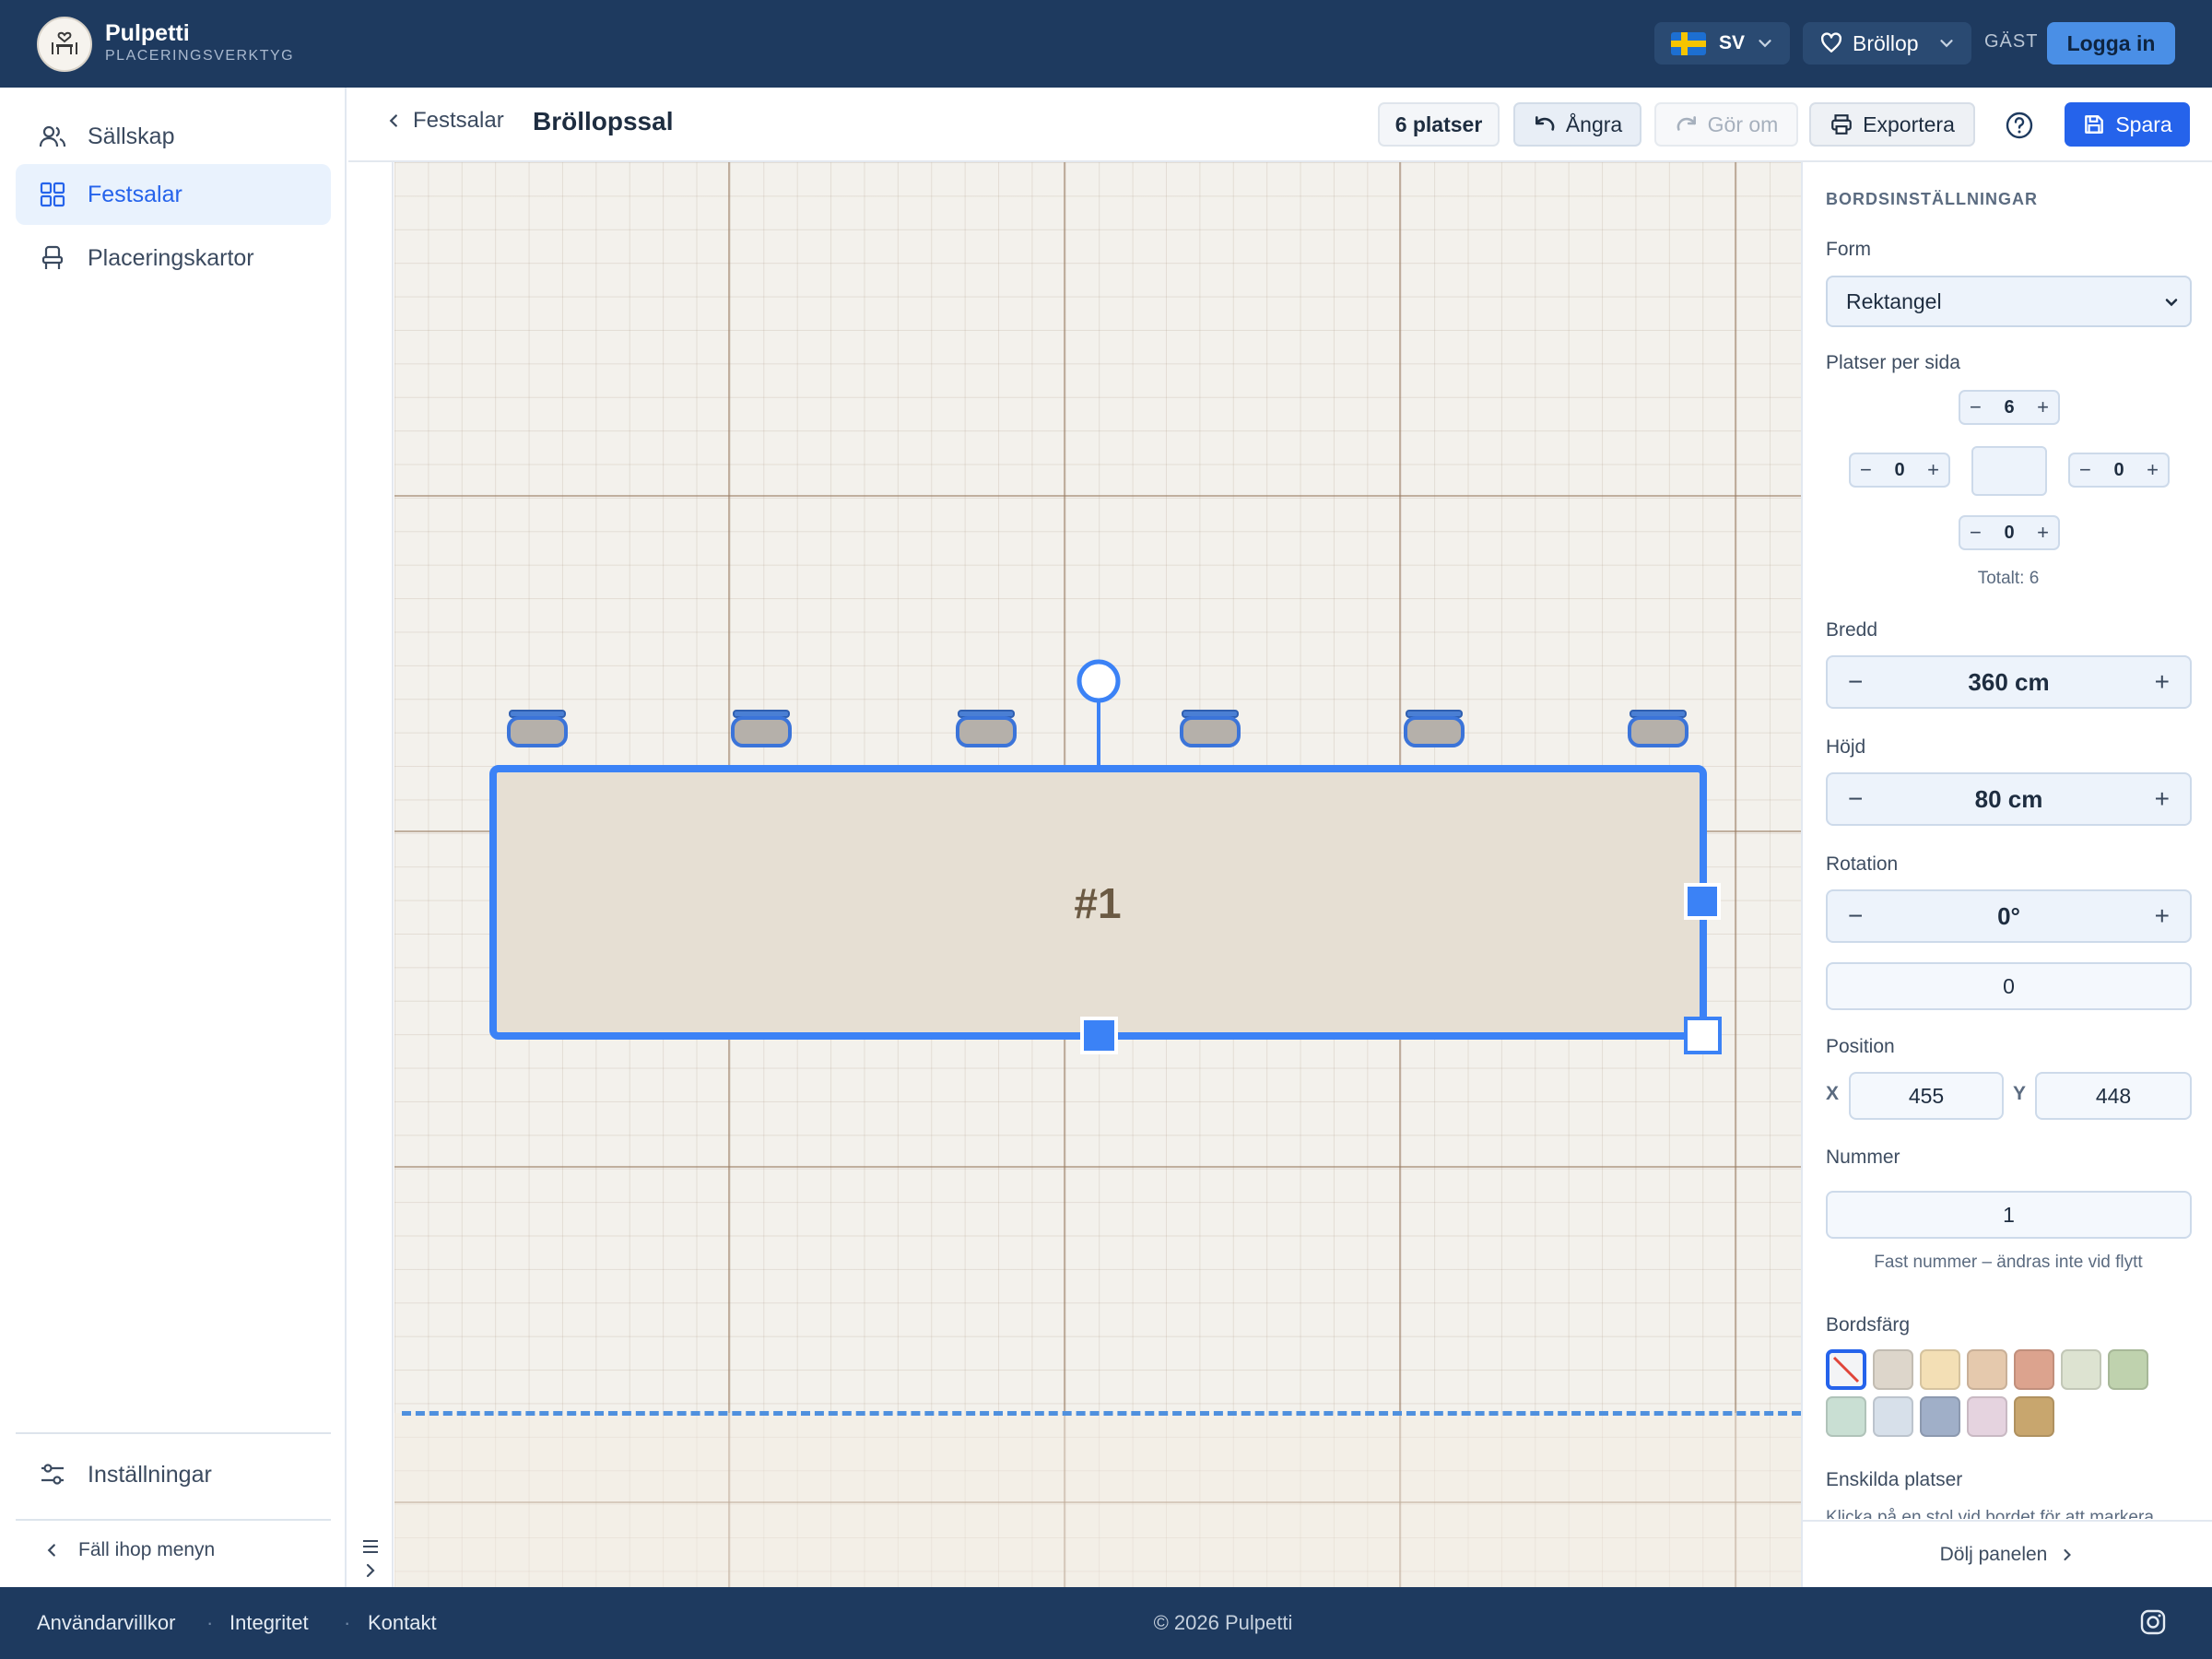 This screenshot has height=1659, width=2212. I want to click on export-button: Exportera, so click(1892, 124).